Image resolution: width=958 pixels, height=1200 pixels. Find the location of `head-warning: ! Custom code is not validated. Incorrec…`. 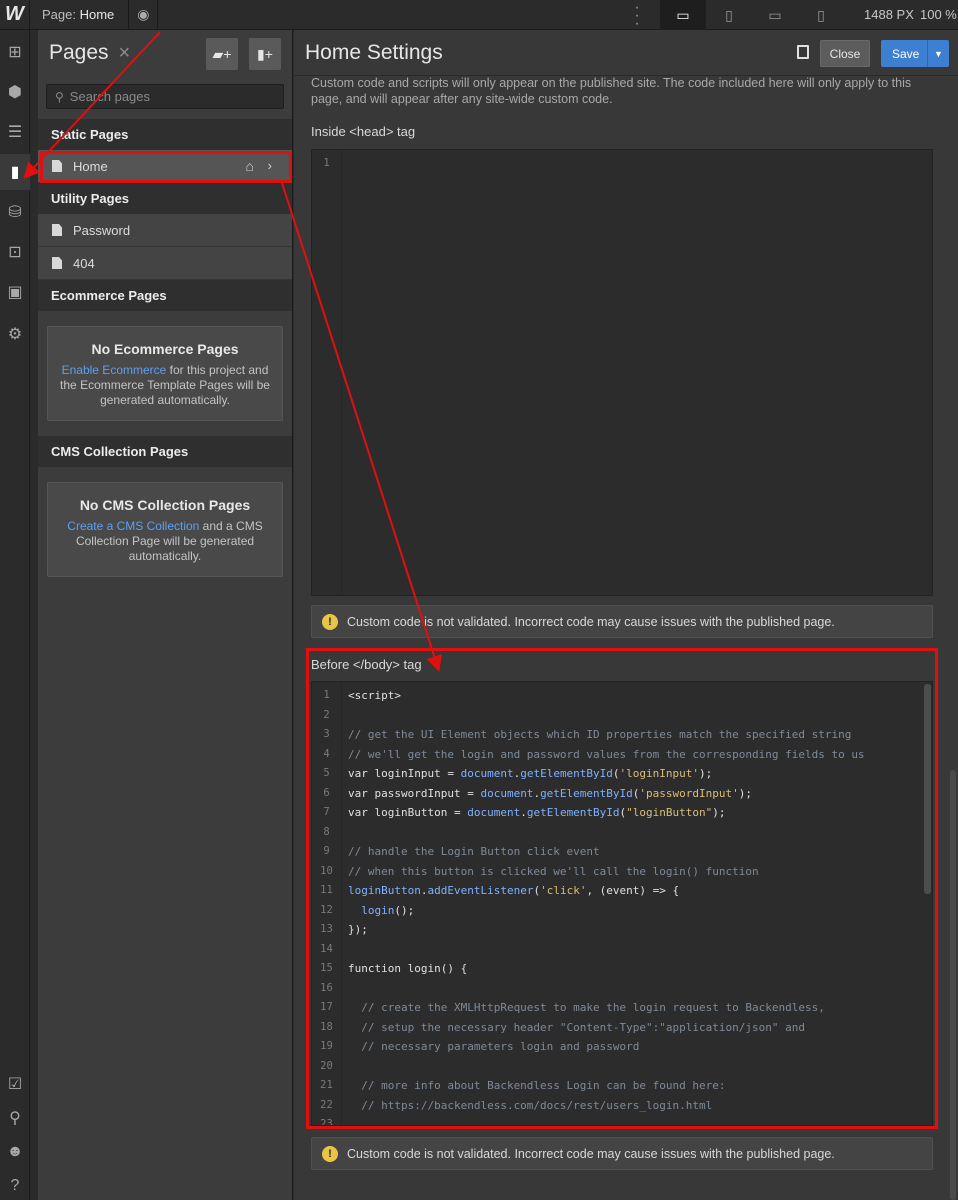

head-warning: ! Custom code is not validated. Incorrec… is located at coordinates (622, 621).